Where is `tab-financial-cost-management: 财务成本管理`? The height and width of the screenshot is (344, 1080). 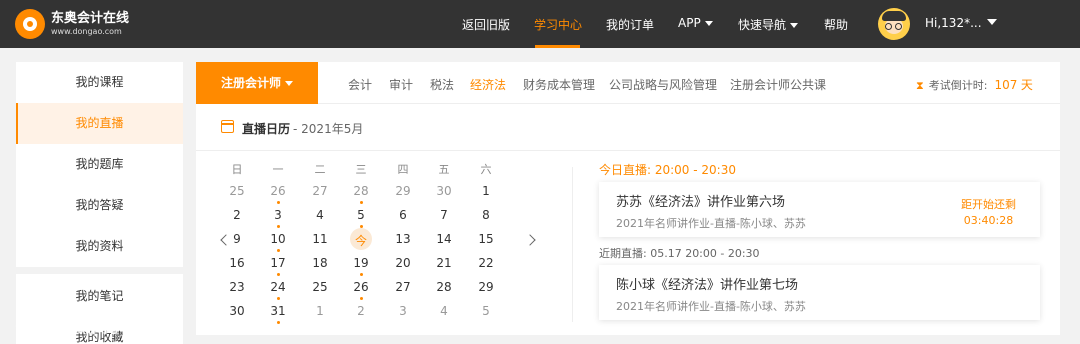 tab-financial-cost-management: 财务成本管理 is located at coordinates (559, 84).